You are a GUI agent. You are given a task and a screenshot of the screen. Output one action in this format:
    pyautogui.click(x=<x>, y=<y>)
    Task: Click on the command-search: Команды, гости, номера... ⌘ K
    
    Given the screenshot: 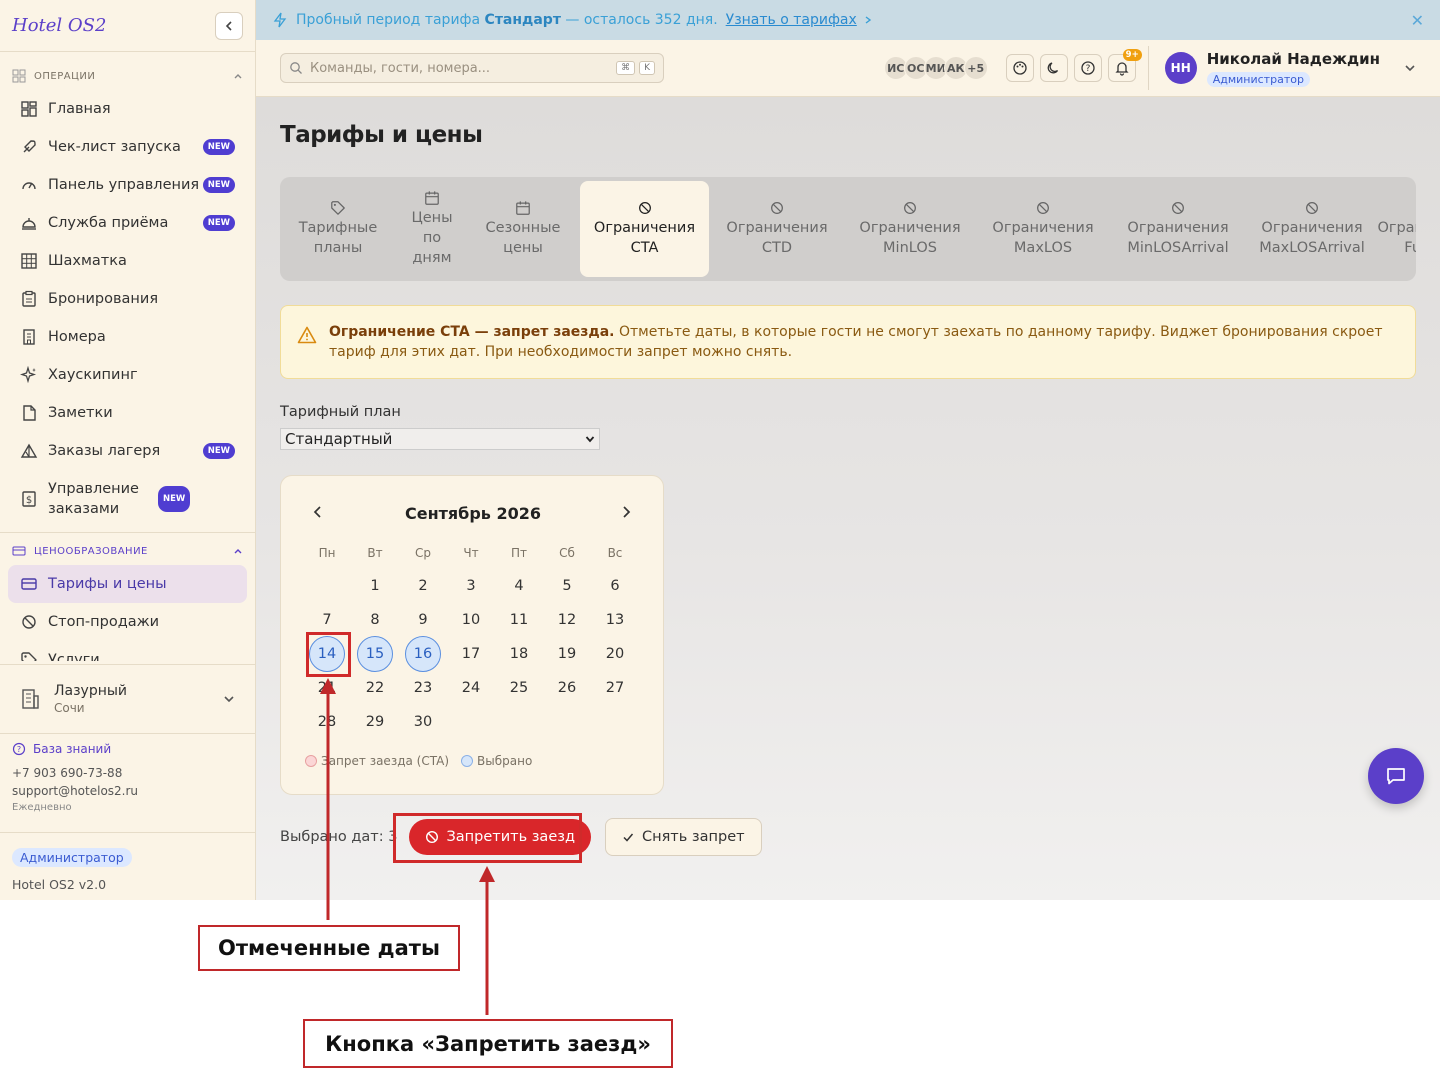 What is the action you would take?
    pyautogui.click(x=472, y=68)
    